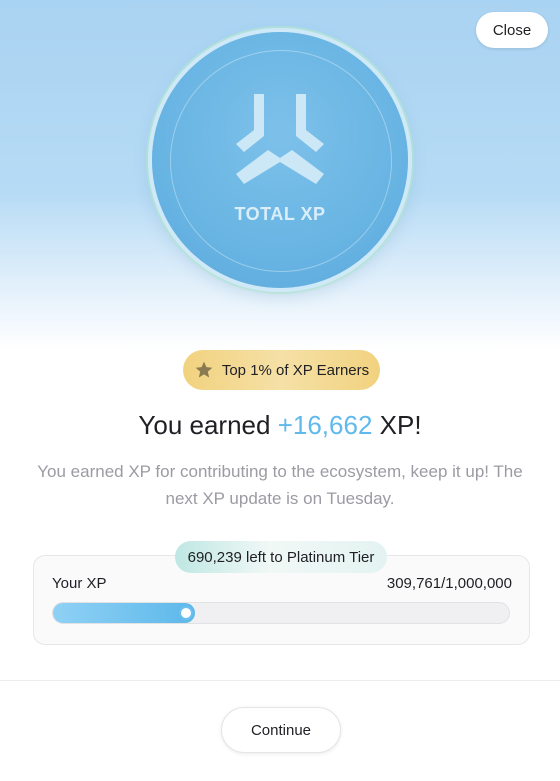 The height and width of the screenshot is (781, 560). What do you see at coordinates (281, 613) in the screenshot?
I see `xp-progress-bar` at bounding box center [281, 613].